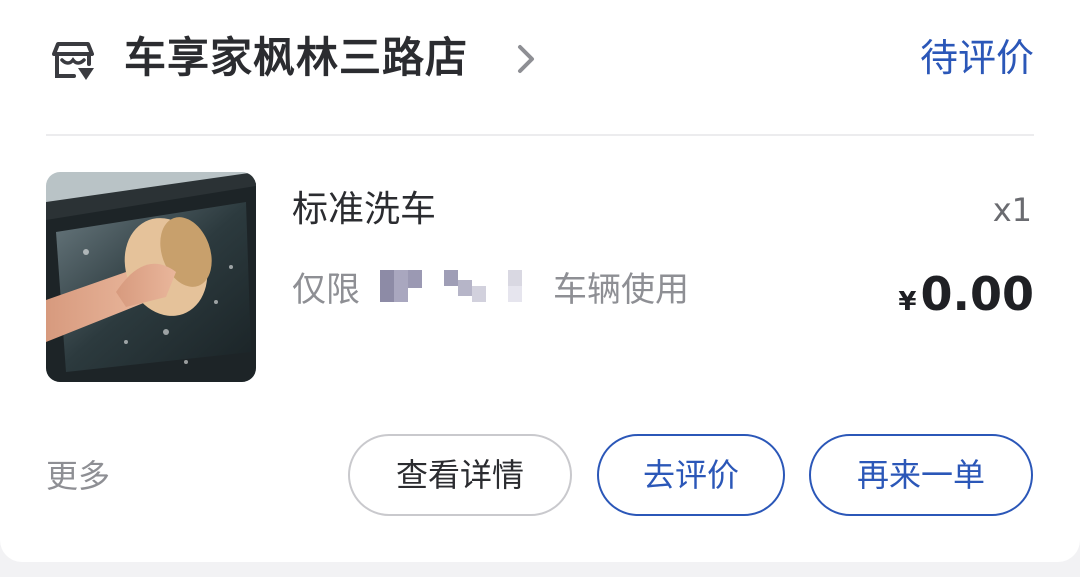 This screenshot has height=577, width=1080. Describe the element at coordinates (460, 475) in the screenshot. I see `view-details-button: 查看详情` at that location.